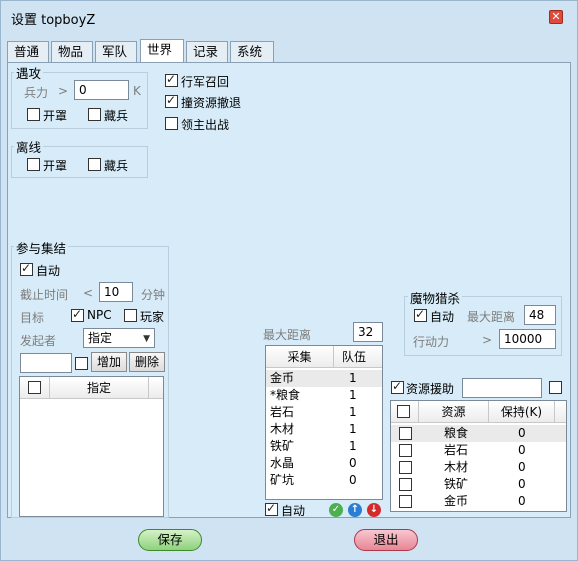 This screenshot has height=561, width=578. I want to click on resource-aid-row: 铁矿 0, so click(478, 484).